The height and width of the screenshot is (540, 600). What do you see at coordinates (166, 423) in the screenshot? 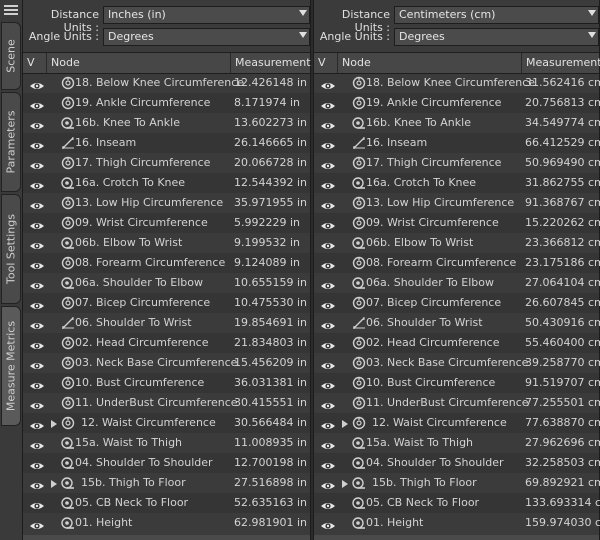
I see `table-row: 12. Waist Circumference 30.566484 in` at bounding box center [166, 423].